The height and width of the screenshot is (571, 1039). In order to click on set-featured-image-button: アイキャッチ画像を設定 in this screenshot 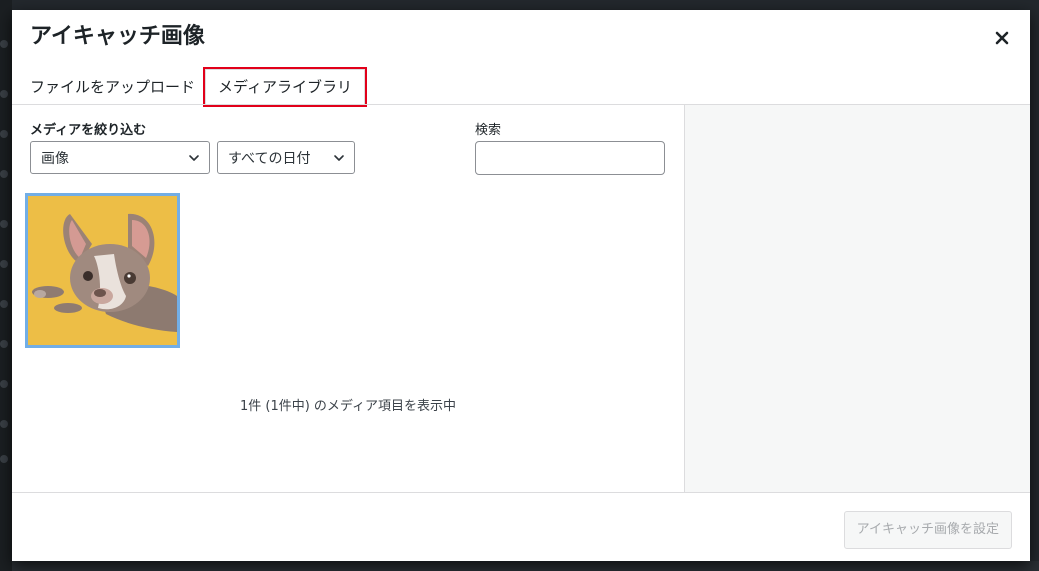, I will do `click(927, 530)`.